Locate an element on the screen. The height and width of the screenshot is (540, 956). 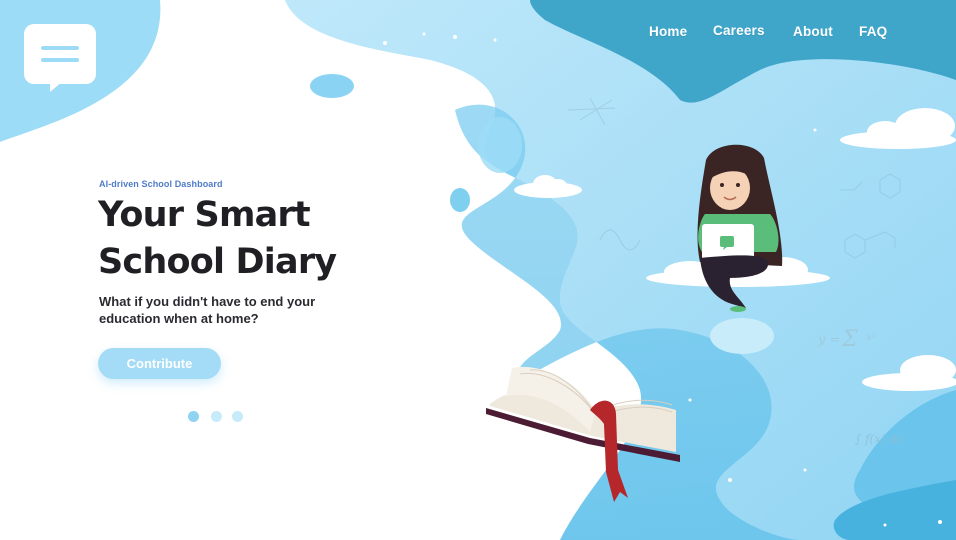
logo-menu-button is located at coordinates (60, 58).